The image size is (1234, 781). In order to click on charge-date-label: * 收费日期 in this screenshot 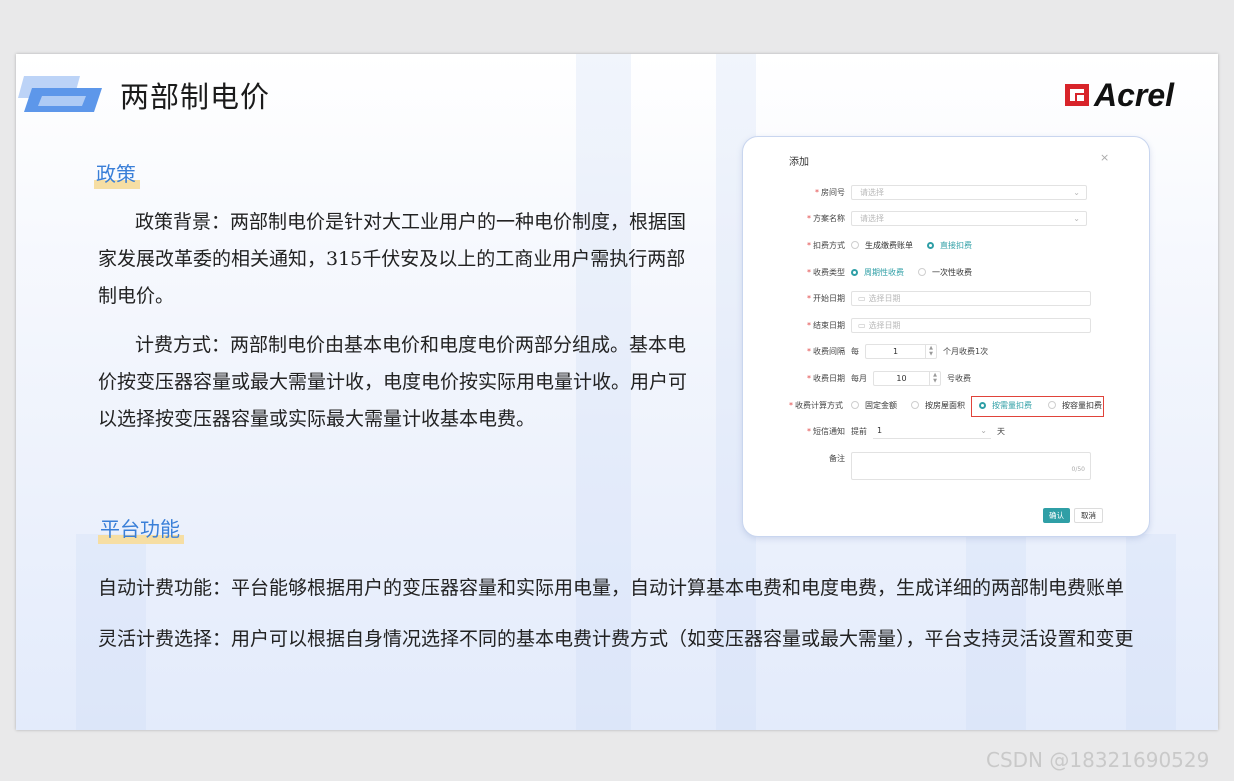, I will do `click(826, 378)`.